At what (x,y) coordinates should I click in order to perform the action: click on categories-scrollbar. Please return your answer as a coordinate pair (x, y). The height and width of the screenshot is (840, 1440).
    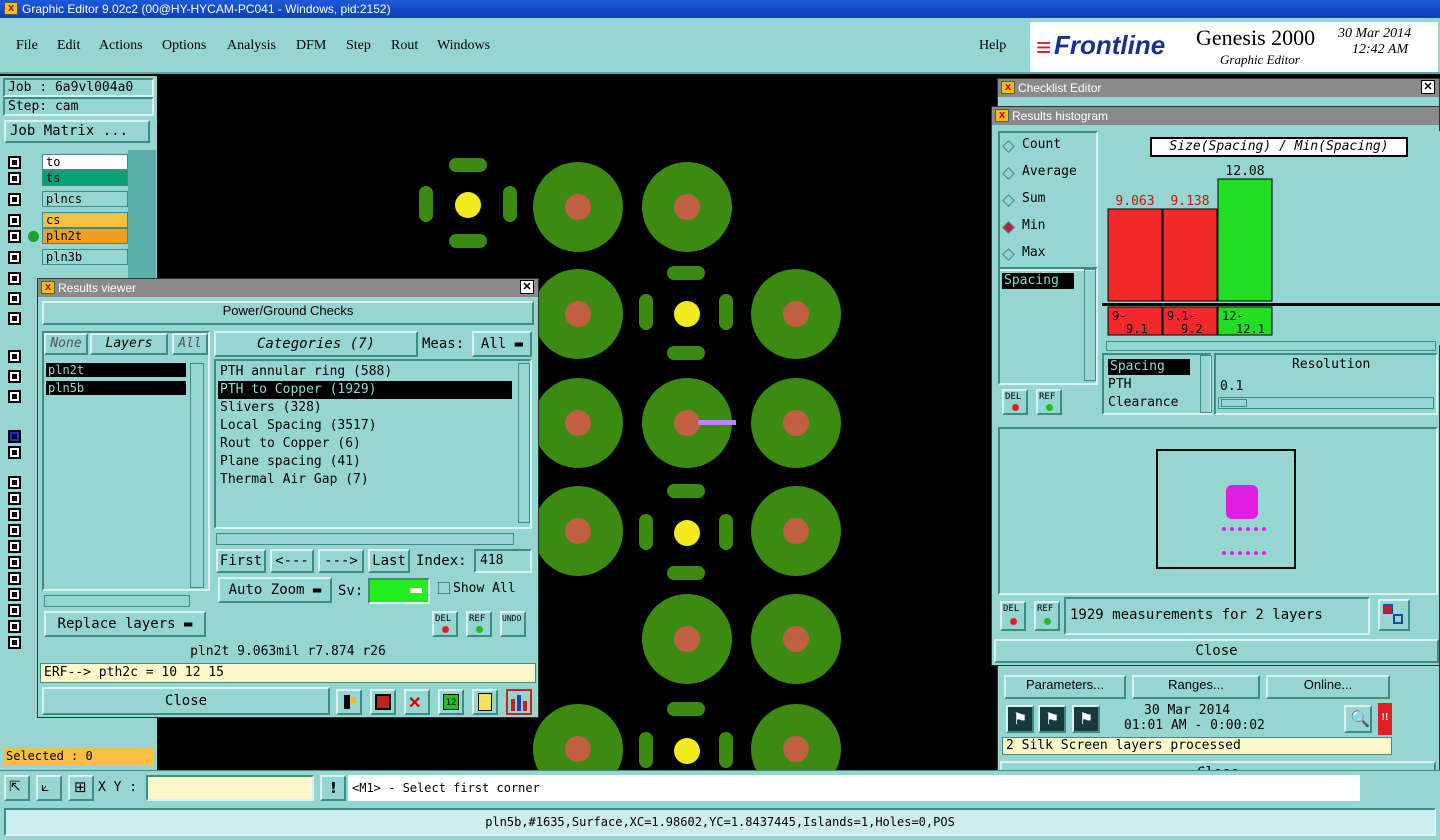
    Looking at the image, I should click on (524, 443).